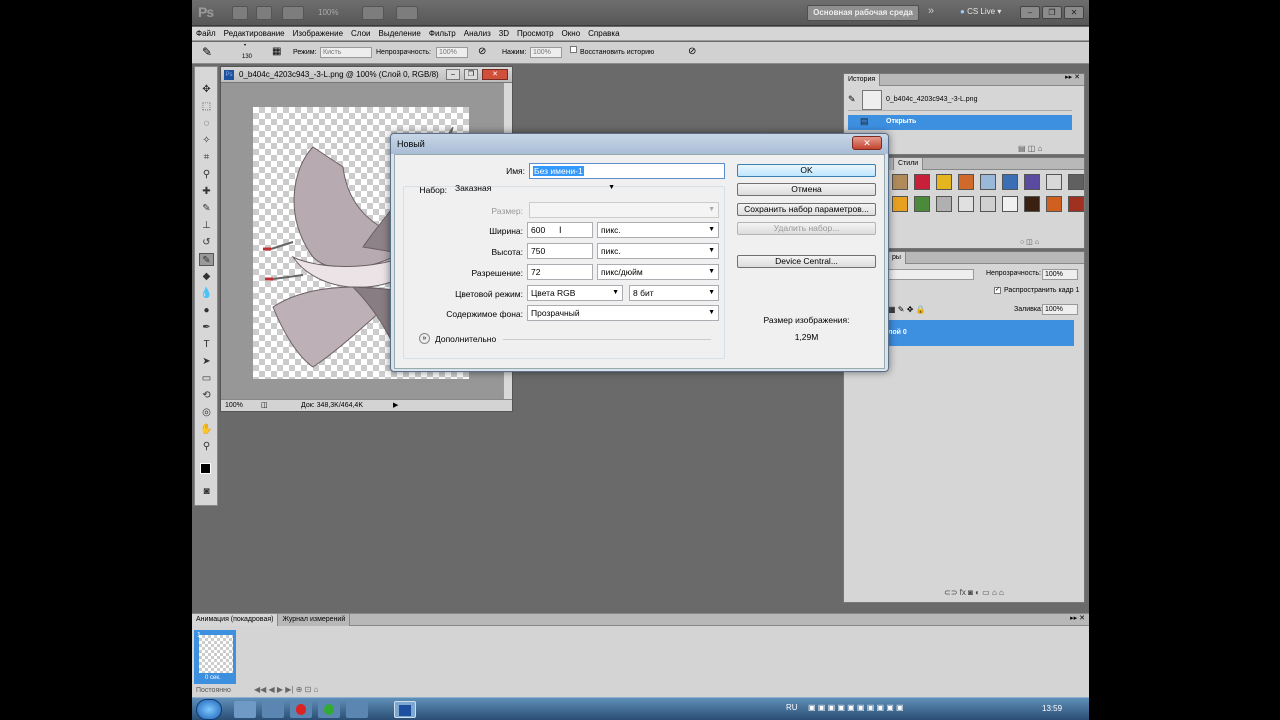  Describe the element at coordinates (254, 33) in the screenshot. I see `menu-edit: Редактирование` at that location.